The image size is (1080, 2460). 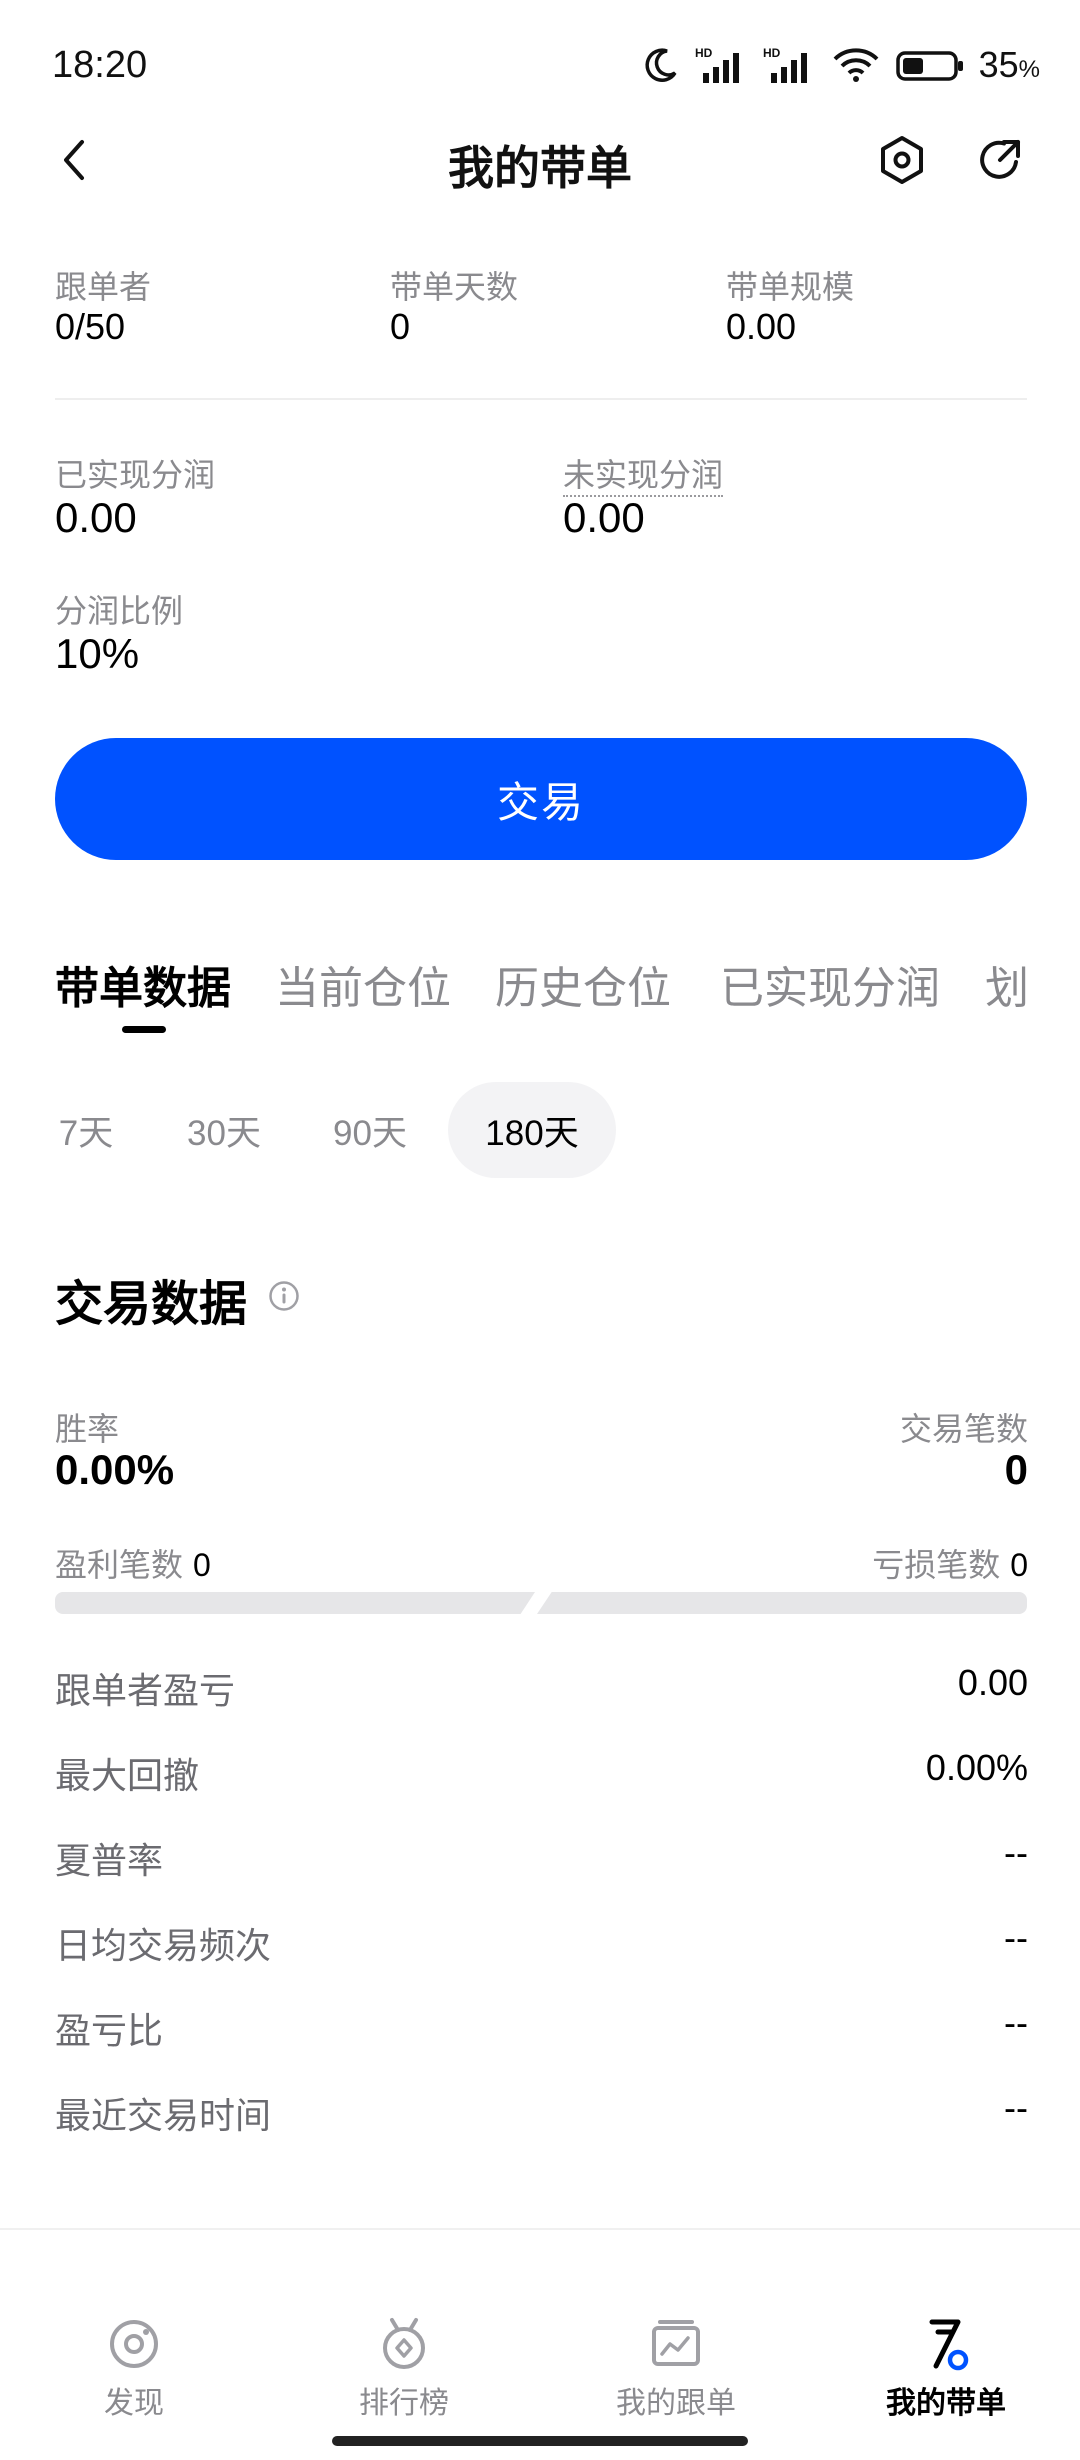 I want to click on tab-realized-profit: 已实现分润, so click(x=830, y=984).